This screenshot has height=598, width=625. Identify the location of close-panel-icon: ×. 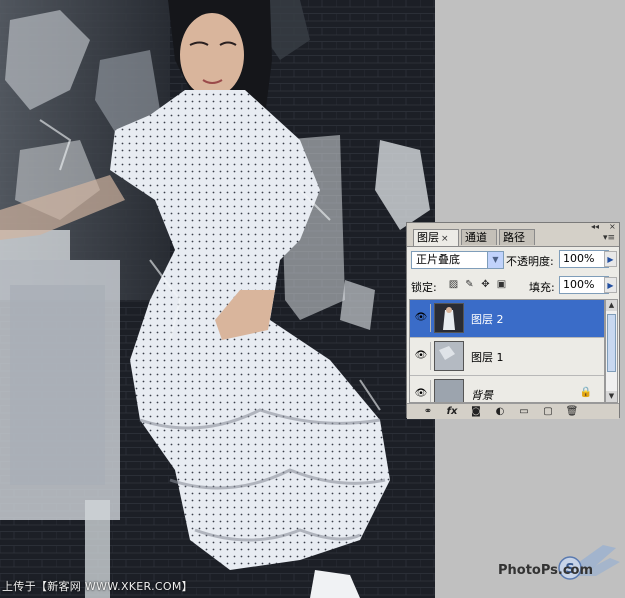
(612, 227).